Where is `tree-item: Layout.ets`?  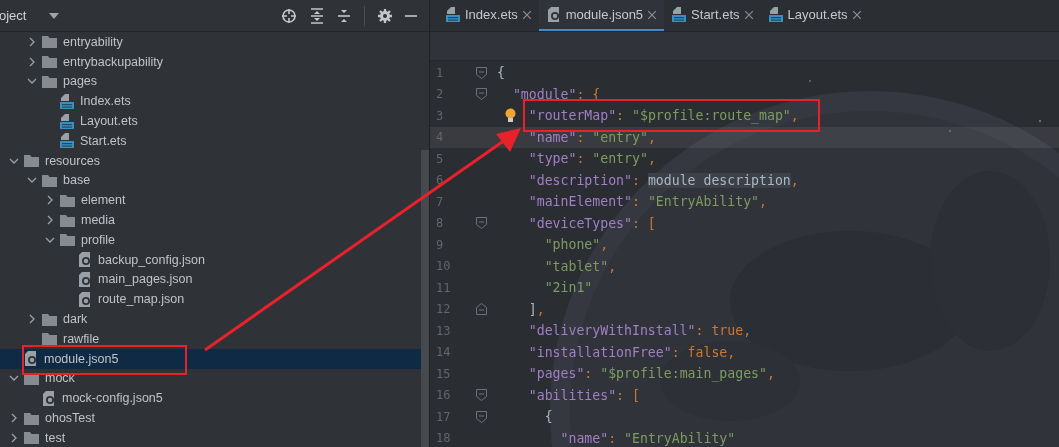 tree-item: Layout.ets is located at coordinates (91, 121).